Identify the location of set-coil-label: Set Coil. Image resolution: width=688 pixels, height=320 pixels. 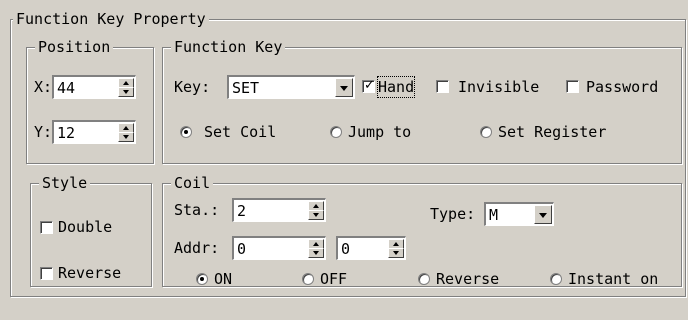
(240, 132).